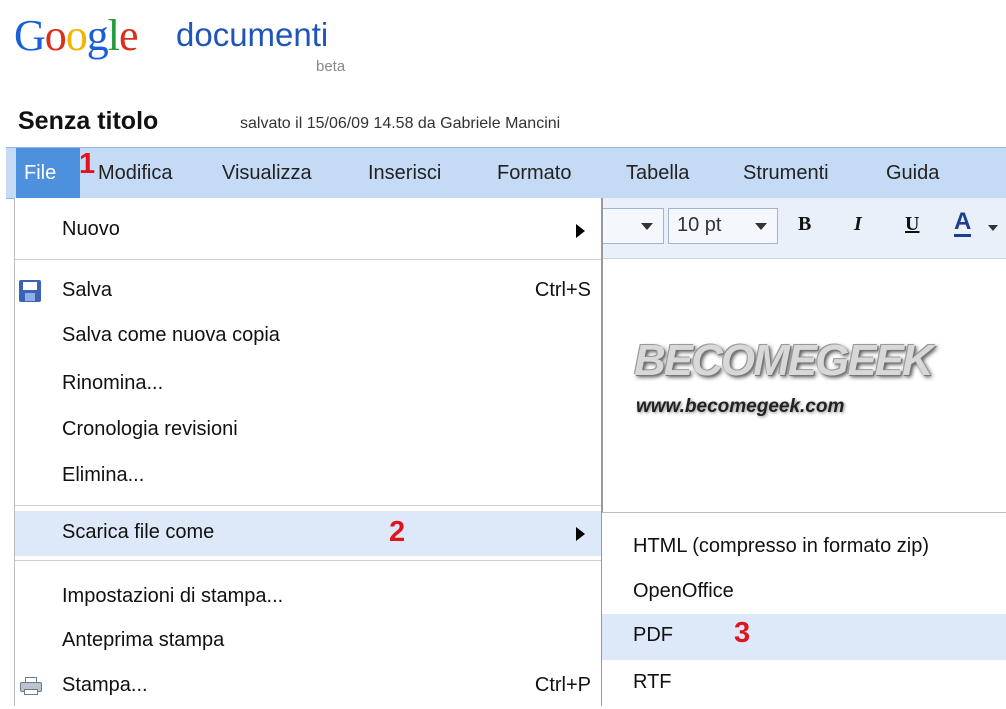 This screenshot has width=1006, height=709. I want to click on save-icon, so click(30, 291).